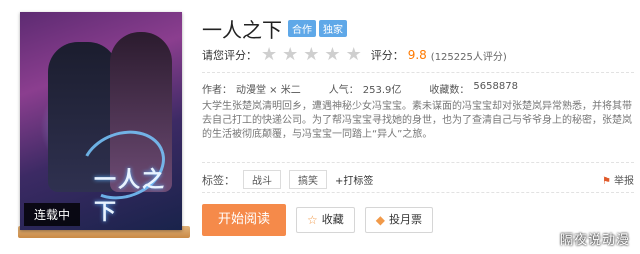  What do you see at coordinates (495, 86) in the screenshot?
I see `favorites-value: 5658878` at bounding box center [495, 86].